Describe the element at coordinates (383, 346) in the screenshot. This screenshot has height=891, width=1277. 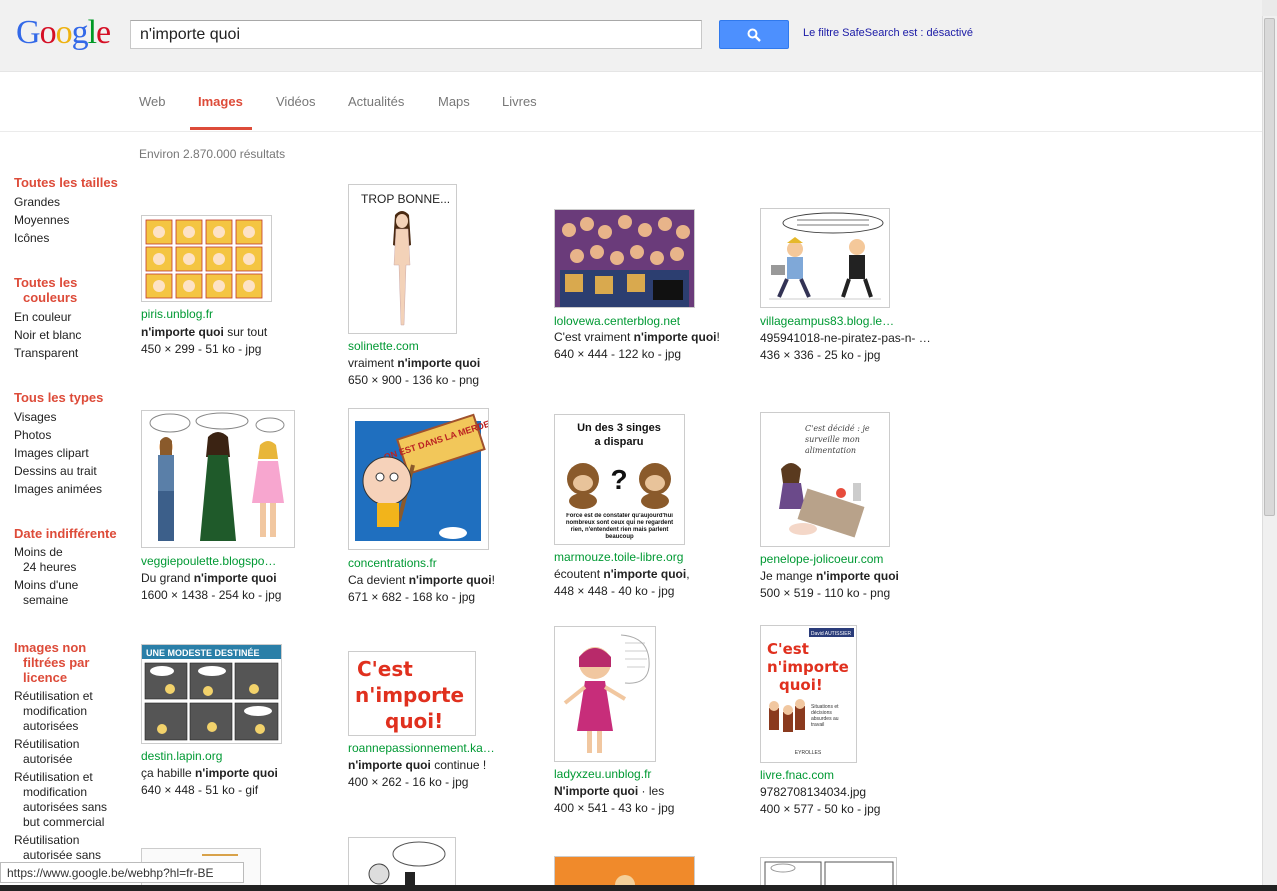
I see `result-domain: solinette.com` at that location.